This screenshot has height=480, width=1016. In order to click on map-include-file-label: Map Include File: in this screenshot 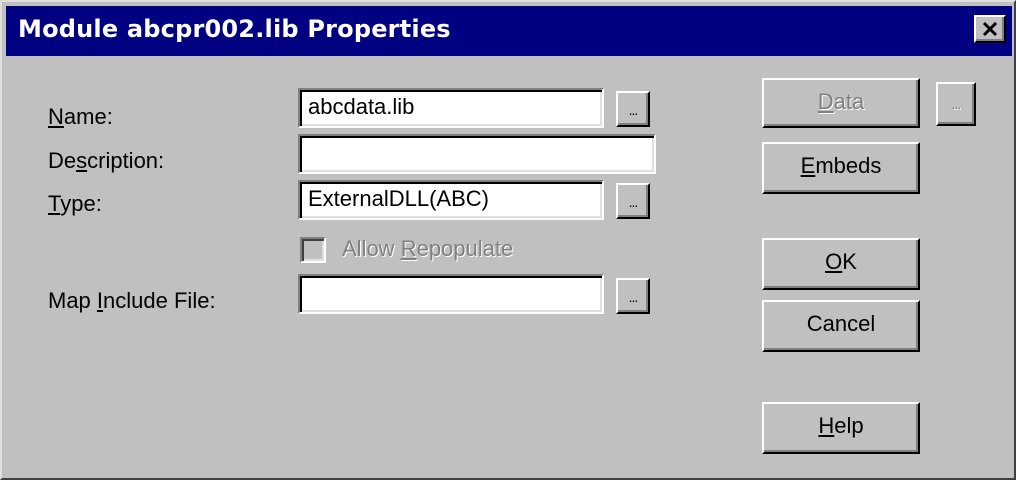, I will do `click(132, 300)`.